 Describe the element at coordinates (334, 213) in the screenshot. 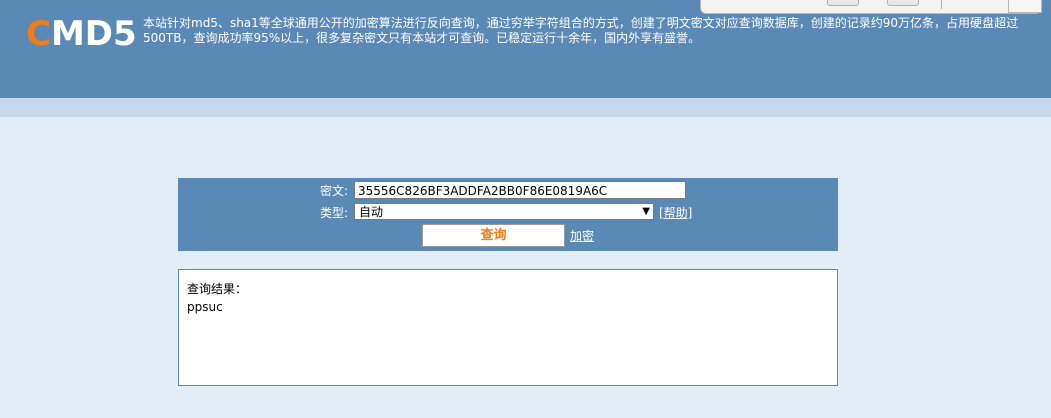

I see `type-label: 类型:` at that location.